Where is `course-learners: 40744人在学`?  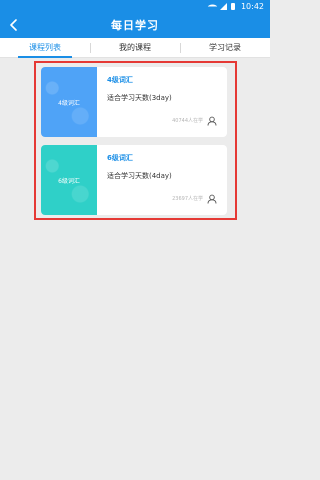
course-learners: 40744人在学 is located at coordinates (187, 121).